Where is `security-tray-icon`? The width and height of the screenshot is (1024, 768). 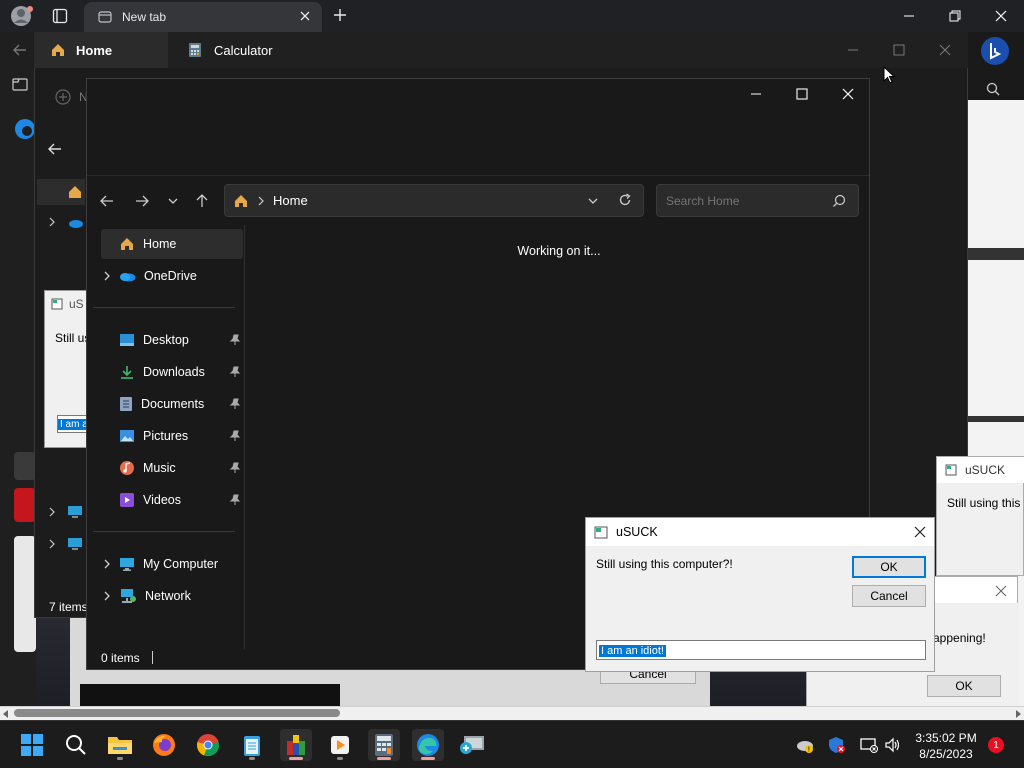 security-tray-icon is located at coordinates (837, 745).